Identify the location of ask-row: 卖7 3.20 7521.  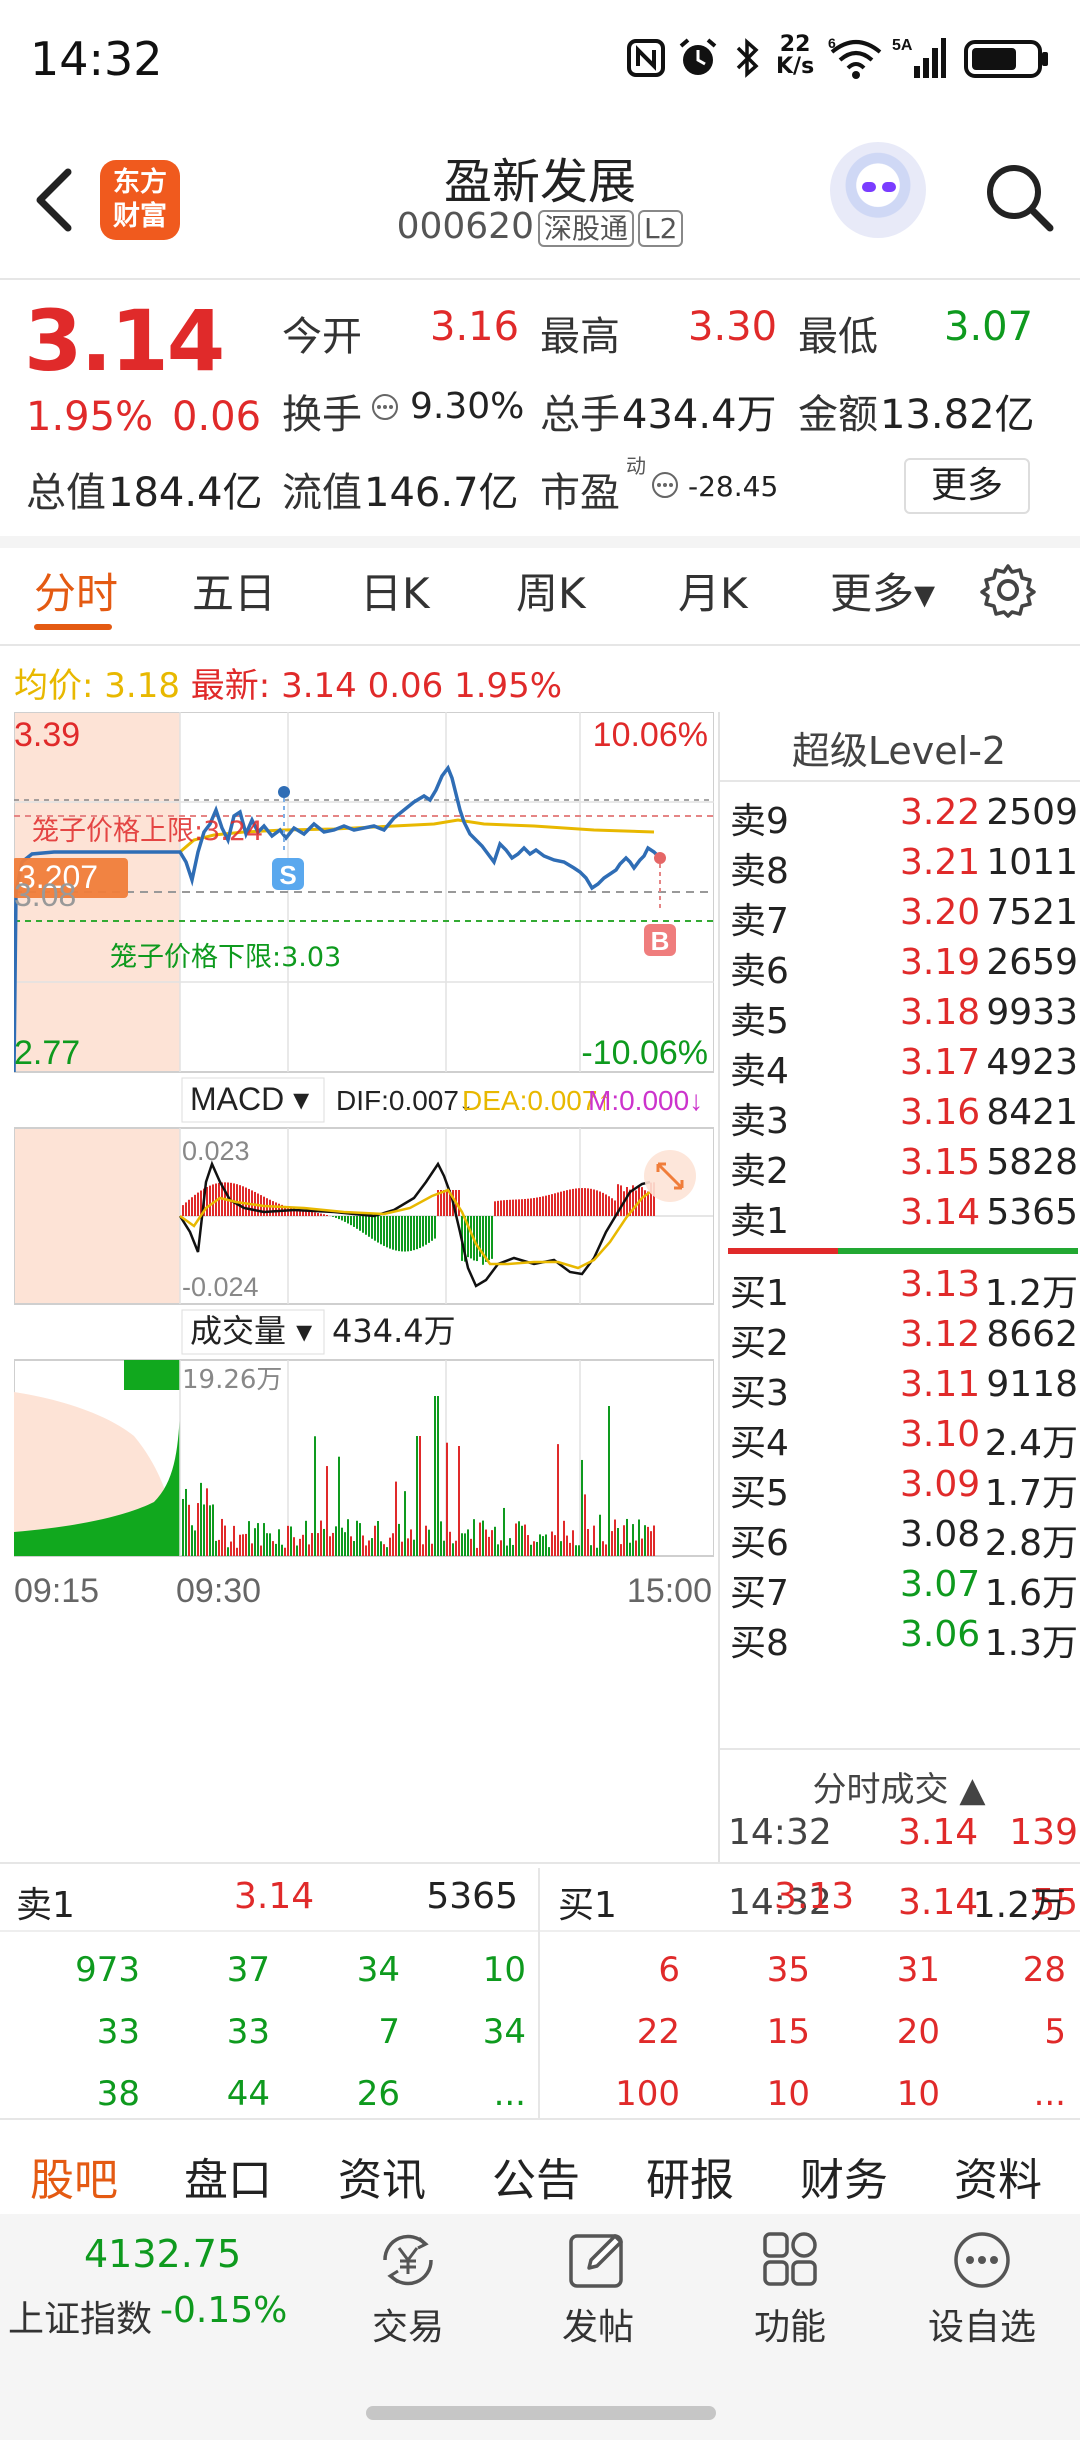
(904, 917).